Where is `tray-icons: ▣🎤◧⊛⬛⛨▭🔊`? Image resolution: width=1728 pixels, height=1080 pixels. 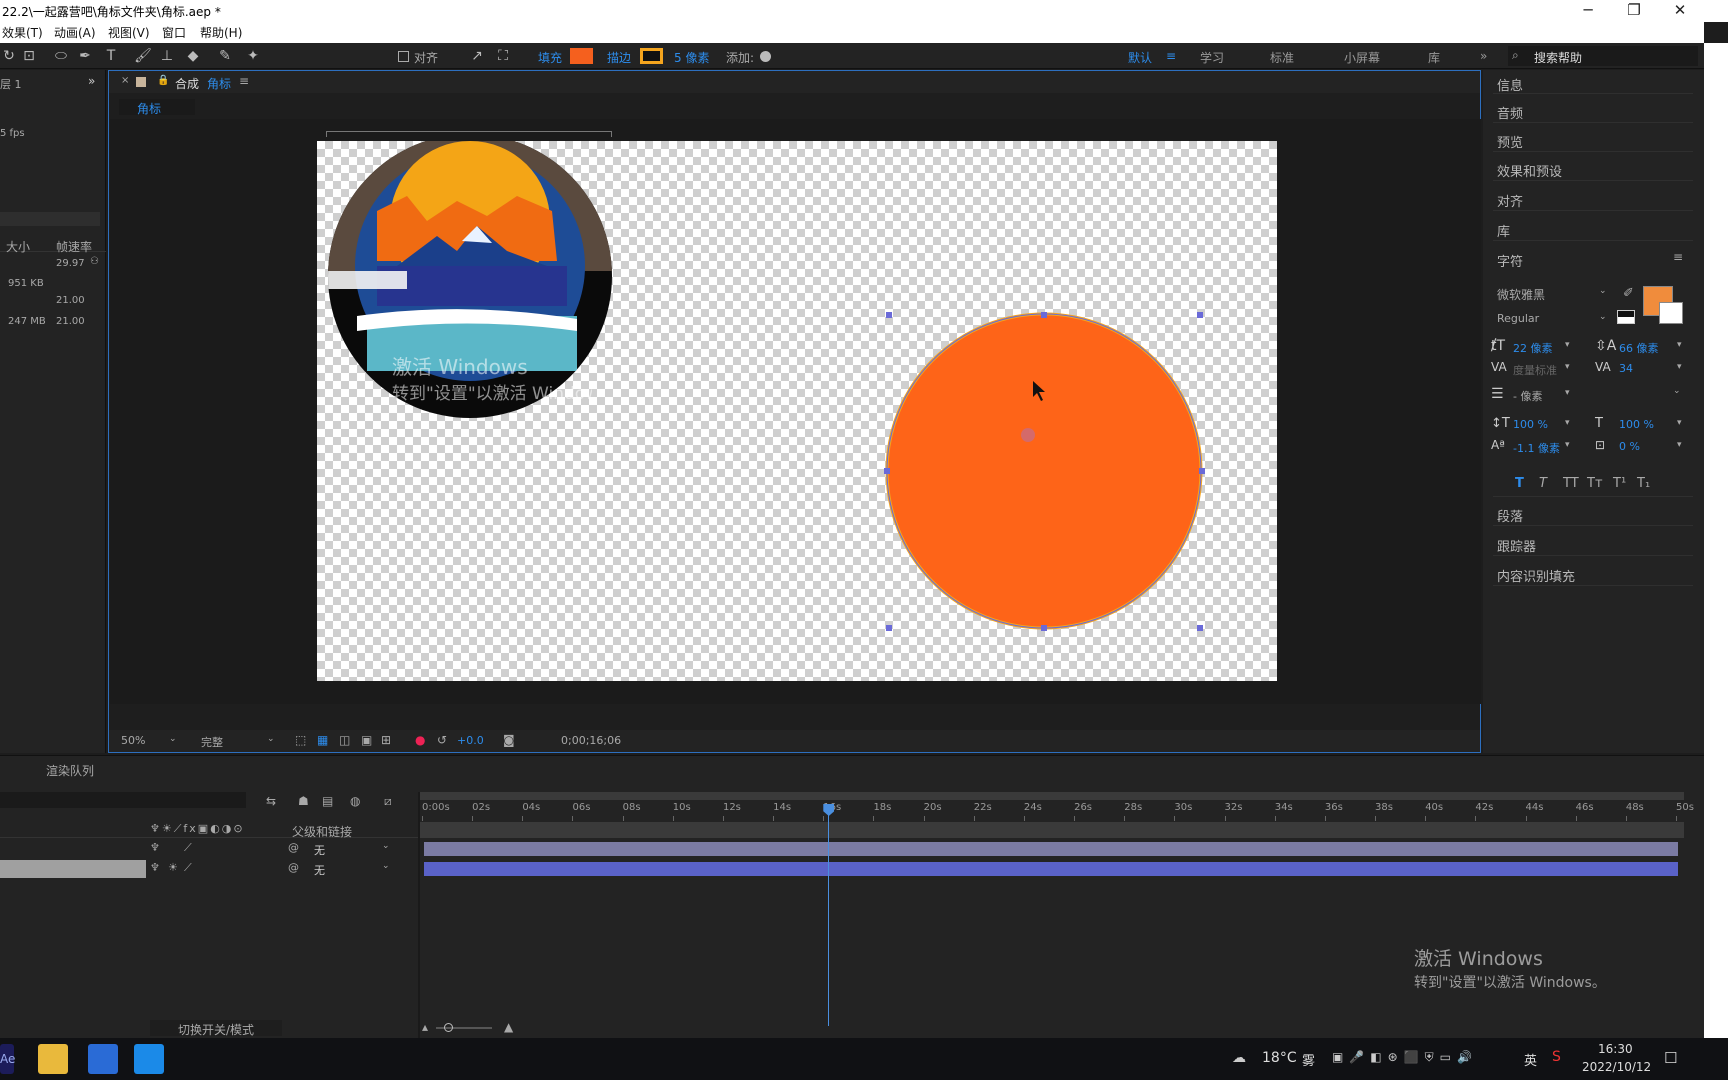
tray-icons: ▣🎤◧⊛⬛⛨▭🔊 is located at coordinates (1405, 1057).